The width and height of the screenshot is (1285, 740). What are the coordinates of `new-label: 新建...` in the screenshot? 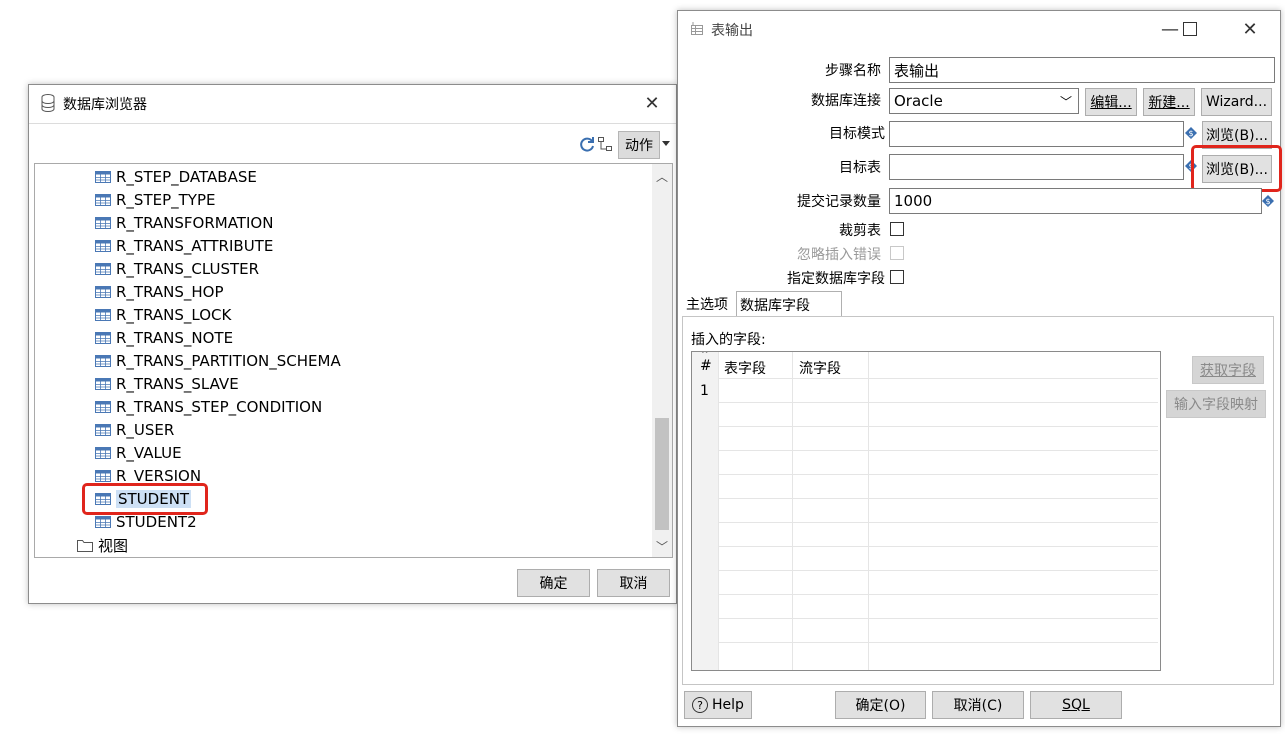 It's located at (1169, 103).